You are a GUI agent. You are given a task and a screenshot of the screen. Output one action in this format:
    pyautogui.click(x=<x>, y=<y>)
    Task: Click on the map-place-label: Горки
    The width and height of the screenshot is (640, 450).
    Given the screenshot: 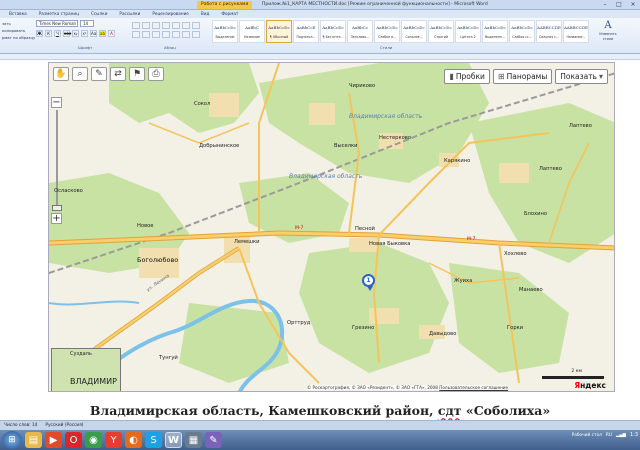 What is the action you would take?
    pyautogui.click(x=515, y=328)
    